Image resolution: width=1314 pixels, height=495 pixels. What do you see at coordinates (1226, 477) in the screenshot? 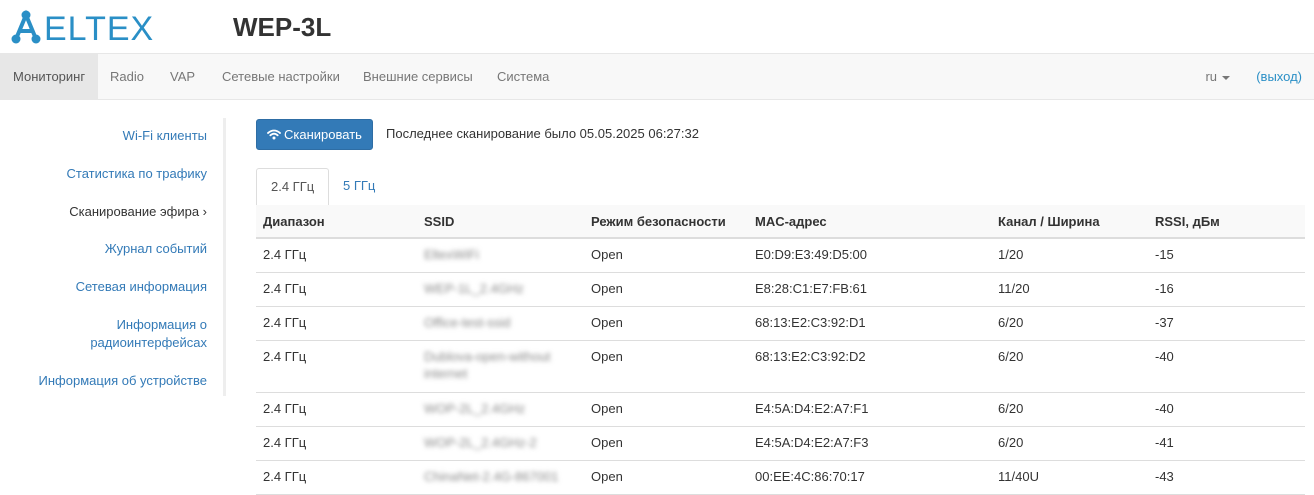
I see `cell-rssi: -43` at bounding box center [1226, 477].